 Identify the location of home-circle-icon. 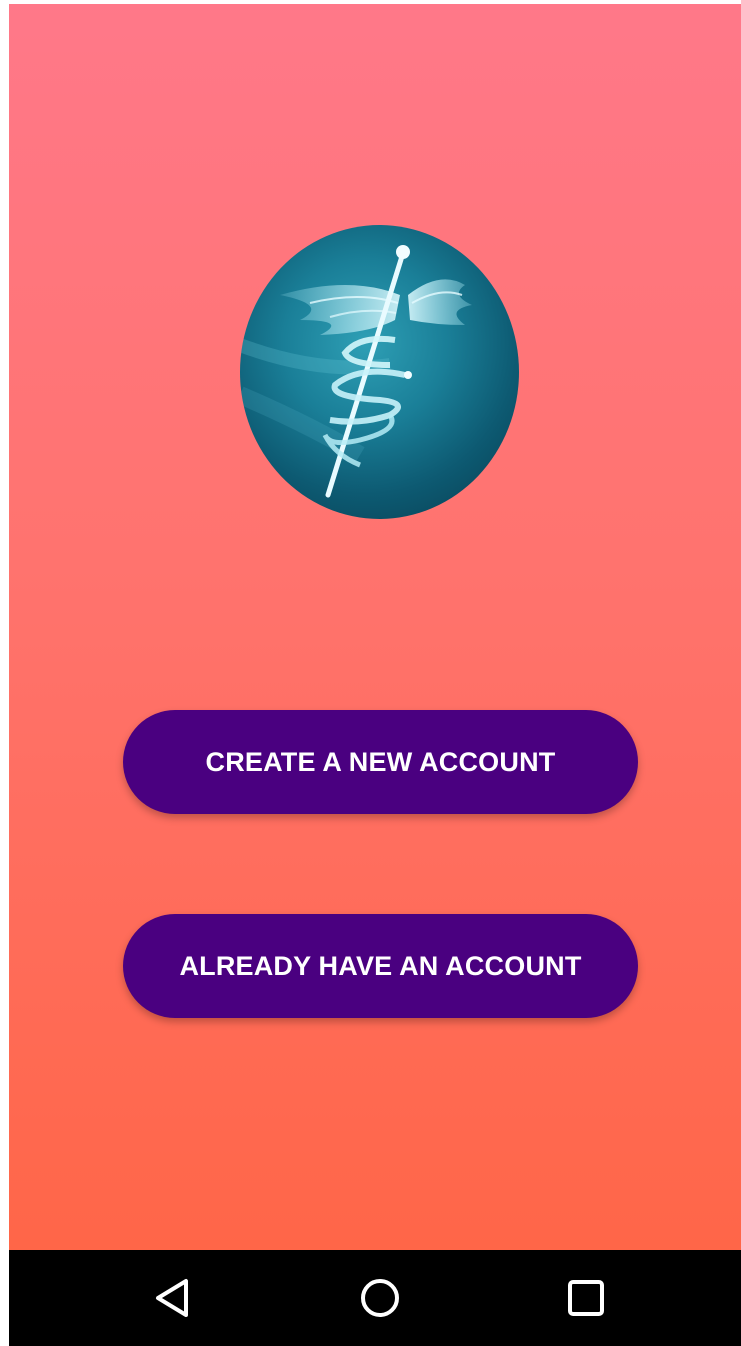
(380, 1298).